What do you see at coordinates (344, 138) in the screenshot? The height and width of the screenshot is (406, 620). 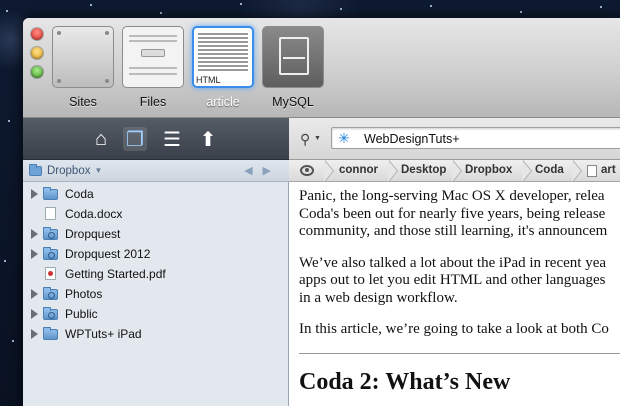 I see `site-favicon-icon: ✳` at bounding box center [344, 138].